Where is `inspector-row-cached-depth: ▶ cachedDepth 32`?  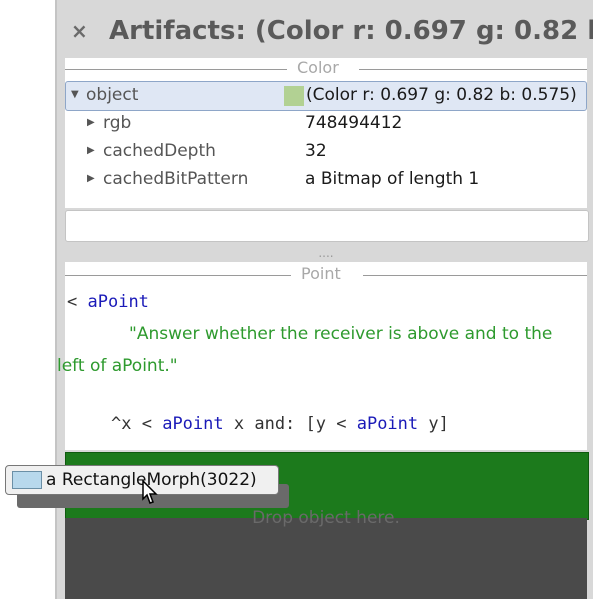
inspector-row-cached-depth: ▶ cachedDepth 32 is located at coordinates (326, 152).